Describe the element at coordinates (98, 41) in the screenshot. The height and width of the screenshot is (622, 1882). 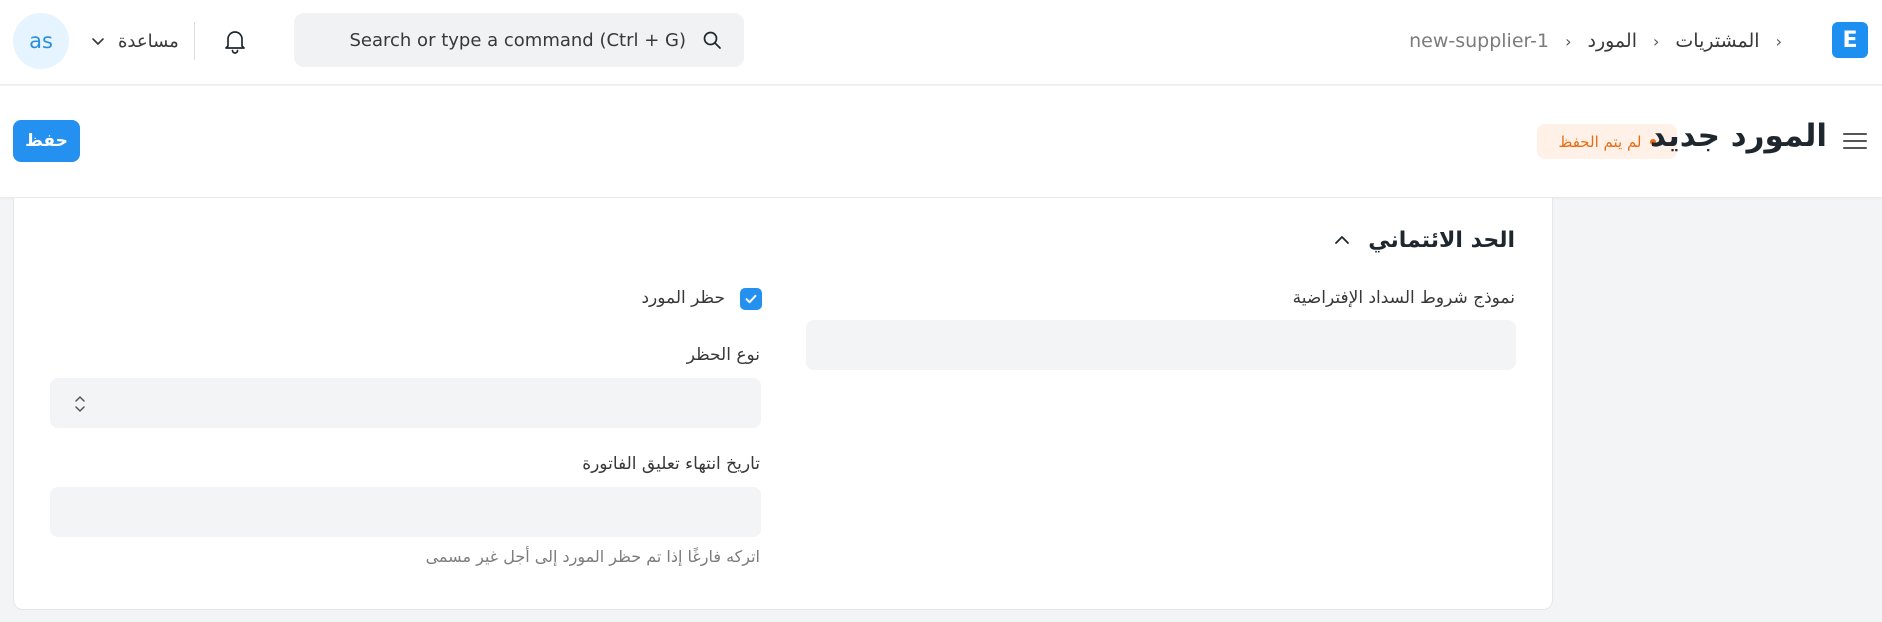
I see `chevron-down-icon` at that location.